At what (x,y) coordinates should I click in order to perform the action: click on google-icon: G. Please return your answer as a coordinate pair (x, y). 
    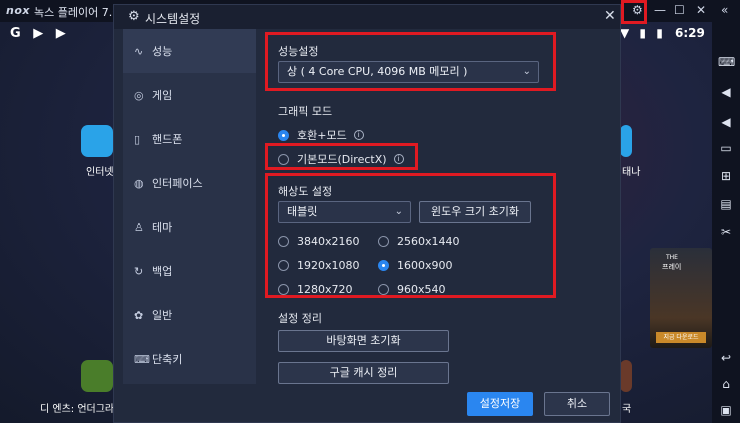
    Looking at the image, I should click on (15, 33).